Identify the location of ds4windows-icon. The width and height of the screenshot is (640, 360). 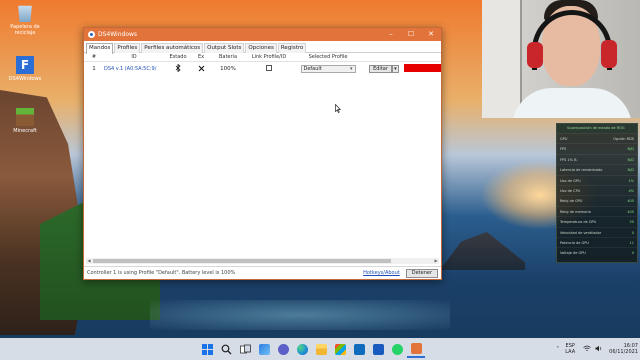
(416, 349).